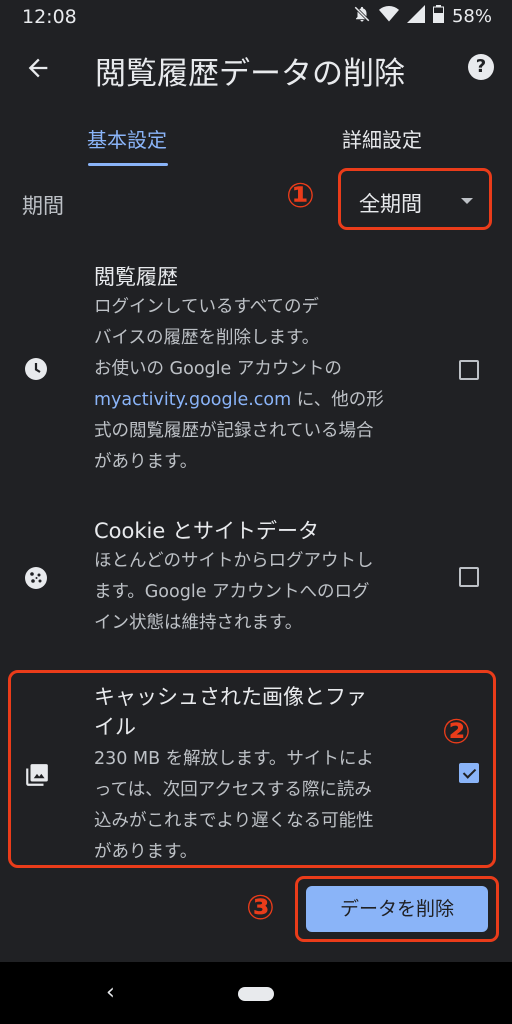  What do you see at coordinates (128, 164) in the screenshot?
I see `tab-indicator` at bounding box center [128, 164].